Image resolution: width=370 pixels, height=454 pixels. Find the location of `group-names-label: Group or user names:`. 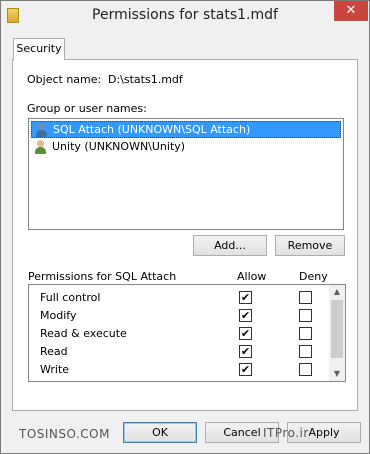

group-names-label: Group or user names: is located at coordinates (87, 108).